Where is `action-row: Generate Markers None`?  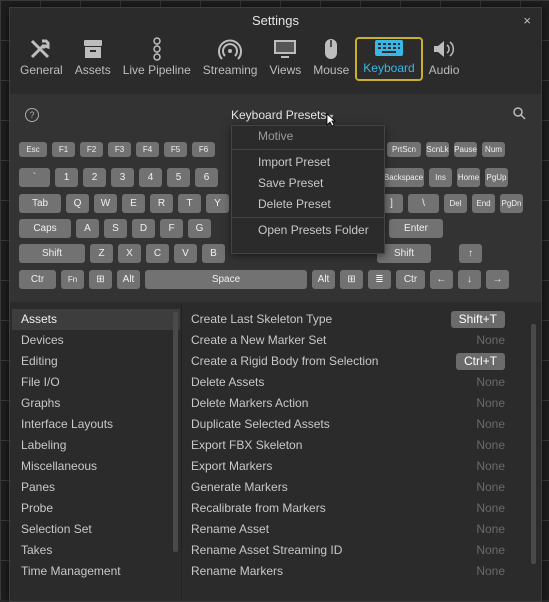
action-row: Generate Markers None is located at coordinates (352, 487).